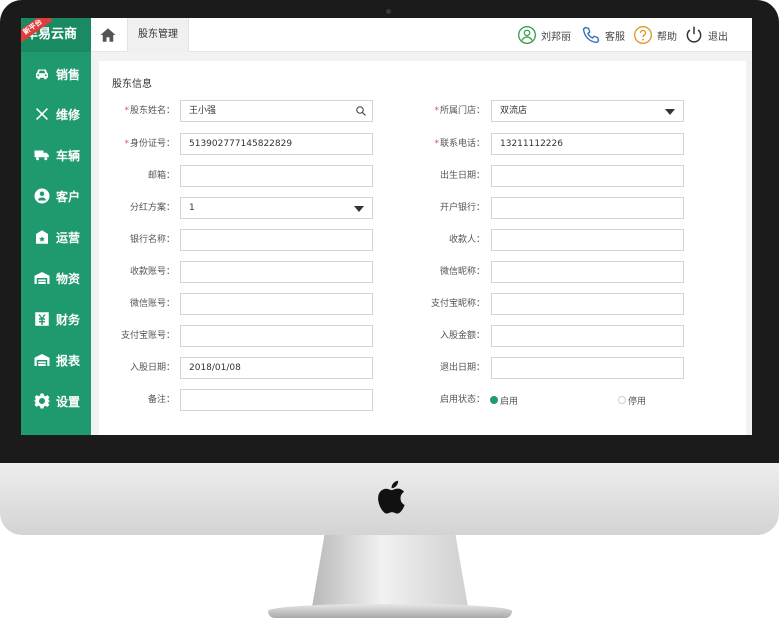  I want to click on sidebar-item-label: 运营, so click(68, 237).